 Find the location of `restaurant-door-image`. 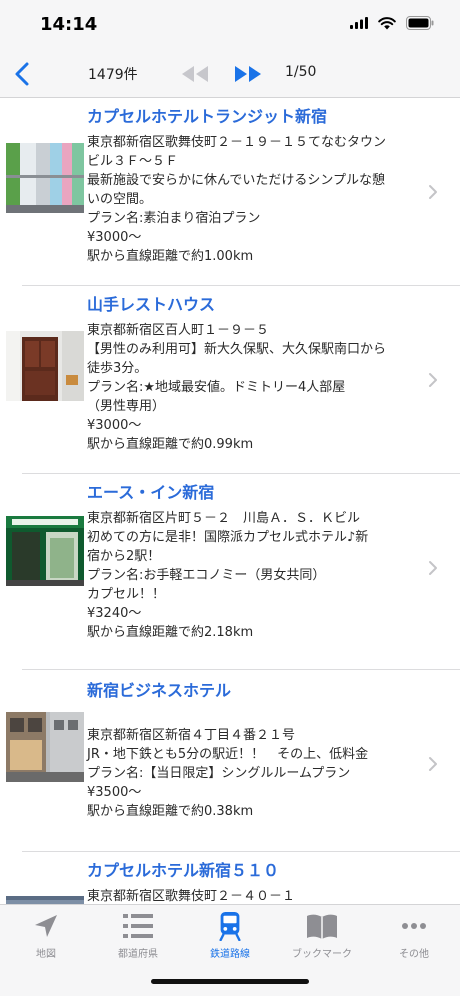

restaurant-door-image is located at coordinates (45, 366).